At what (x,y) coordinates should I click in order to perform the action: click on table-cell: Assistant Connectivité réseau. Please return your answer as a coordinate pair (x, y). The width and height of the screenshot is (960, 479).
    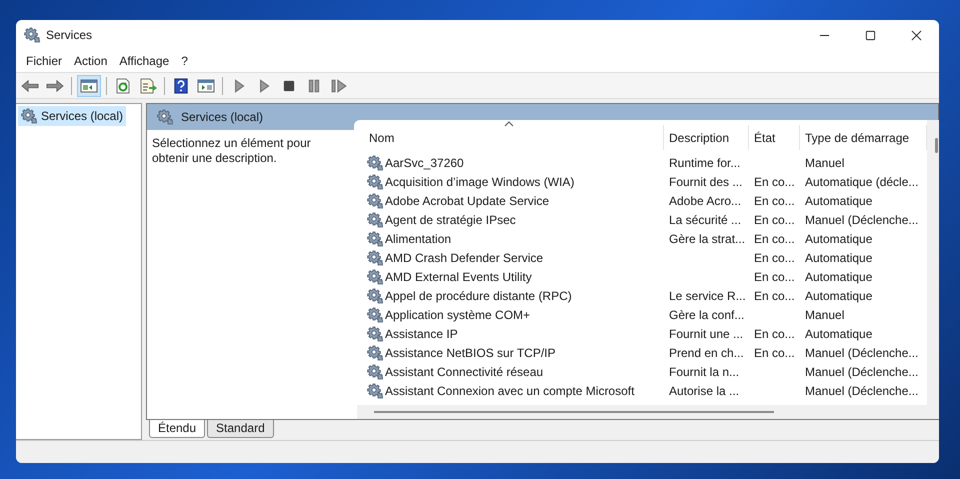
    Looking at the image, I should click on (464, 371).